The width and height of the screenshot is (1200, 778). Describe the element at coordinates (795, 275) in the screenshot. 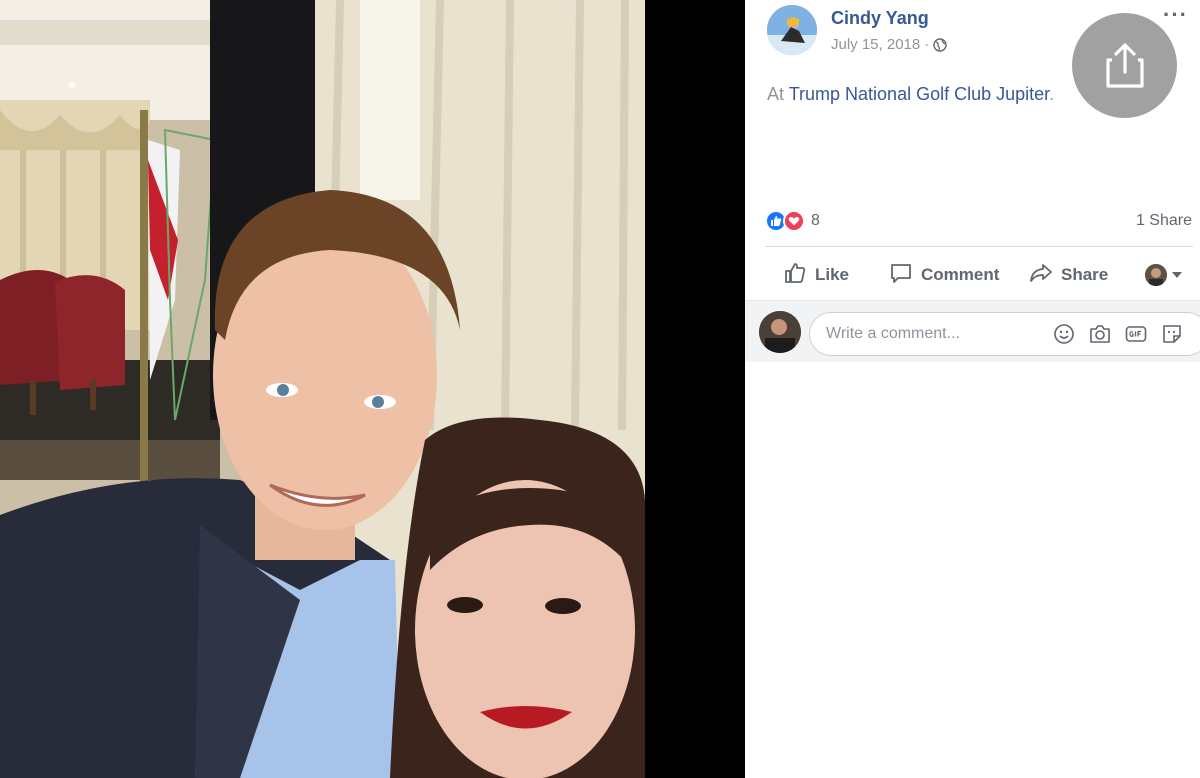

I see `thumbs-up-icon` at that location.